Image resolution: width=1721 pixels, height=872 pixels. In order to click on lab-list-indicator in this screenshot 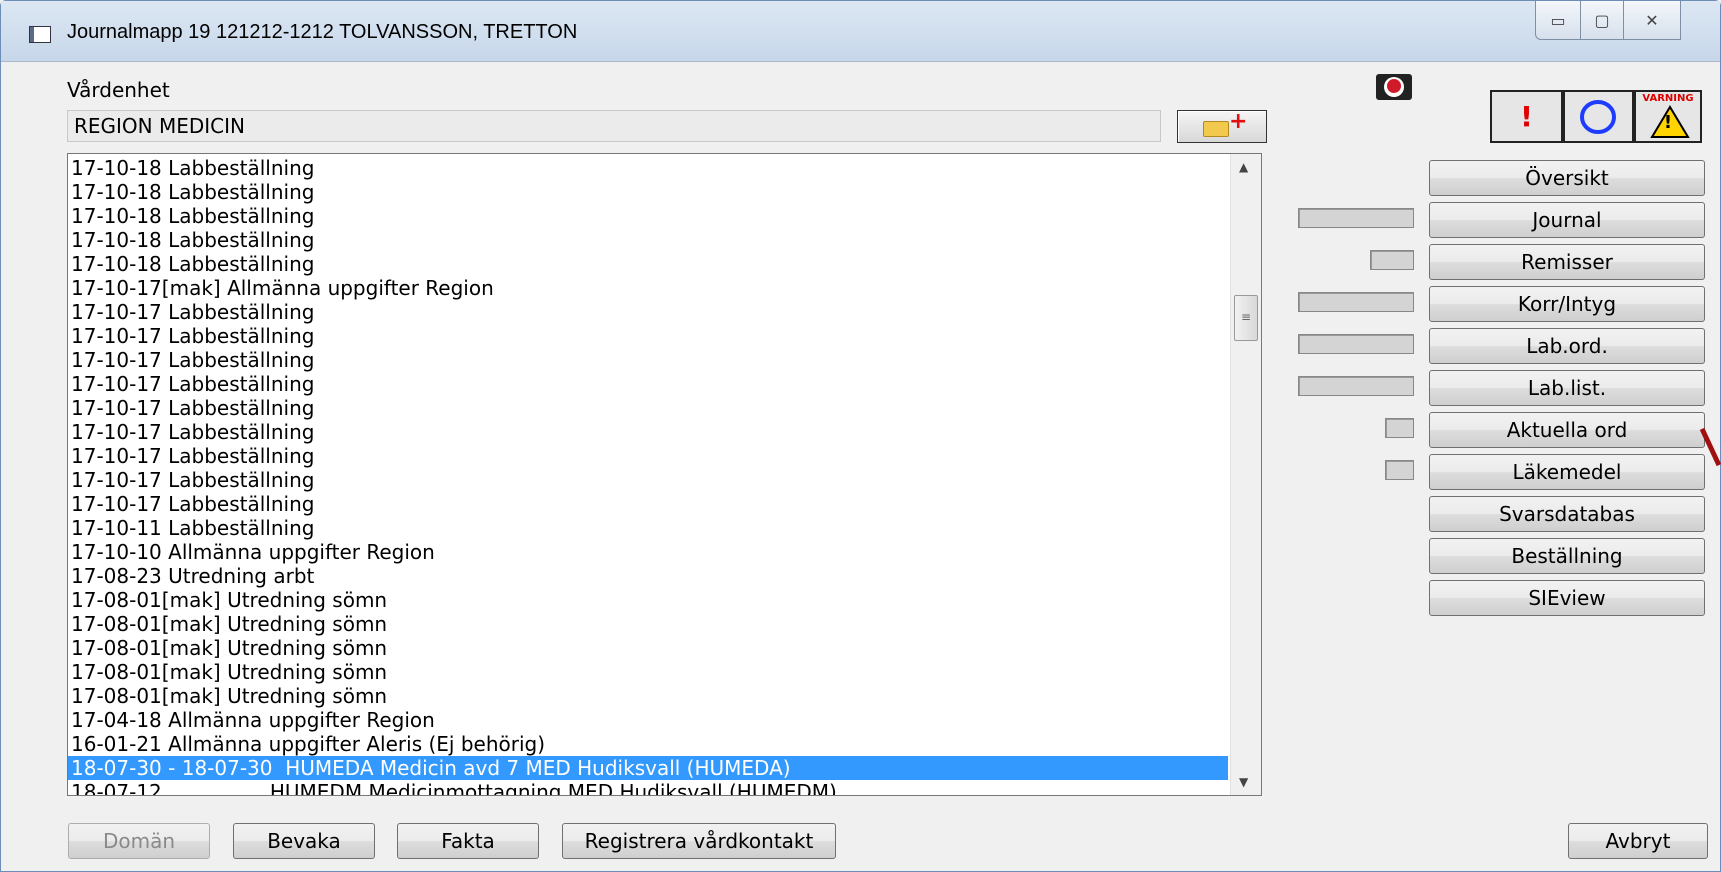, I will do `click(1356, 386)`.